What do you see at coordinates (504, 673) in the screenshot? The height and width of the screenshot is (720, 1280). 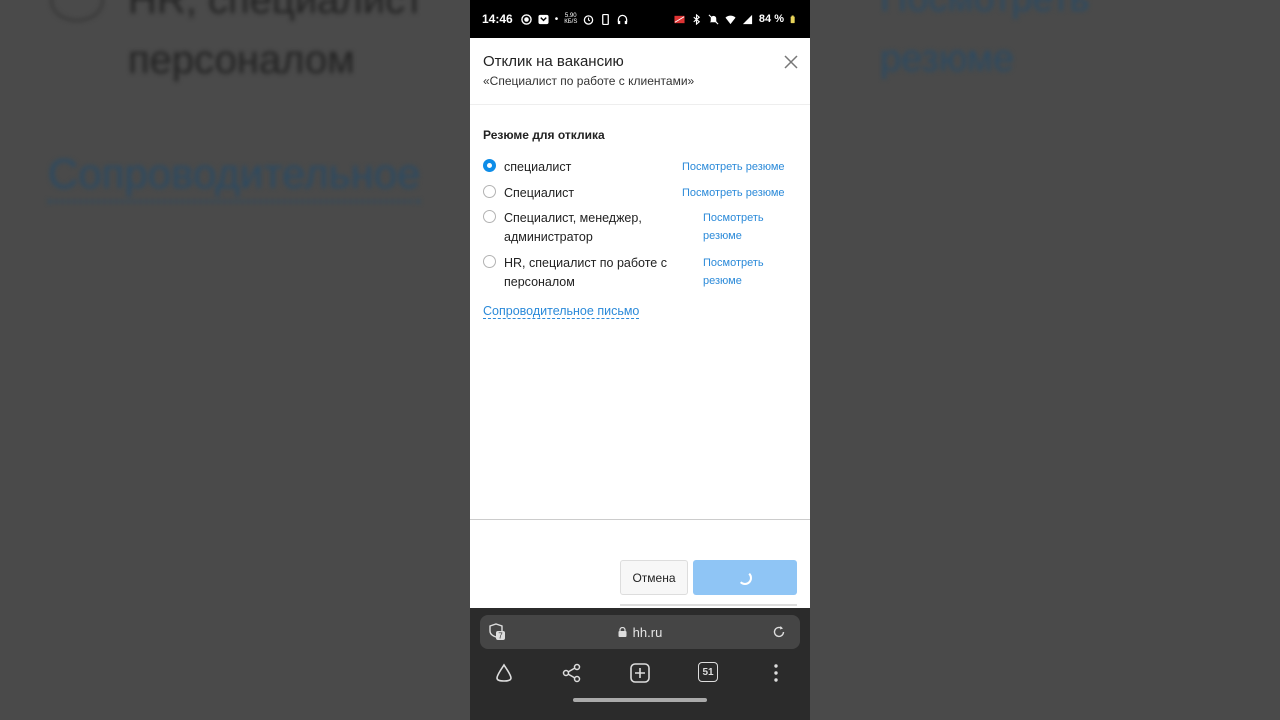 I see `home-icon` at bounding box center [504, 673].